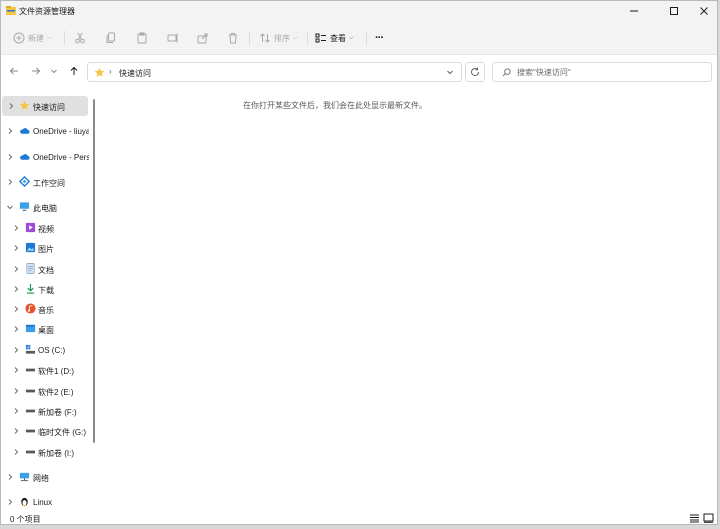 The image size is (720, 529). I want to click on sidebar-item-workspace: 工作空间, so click(45, 182).